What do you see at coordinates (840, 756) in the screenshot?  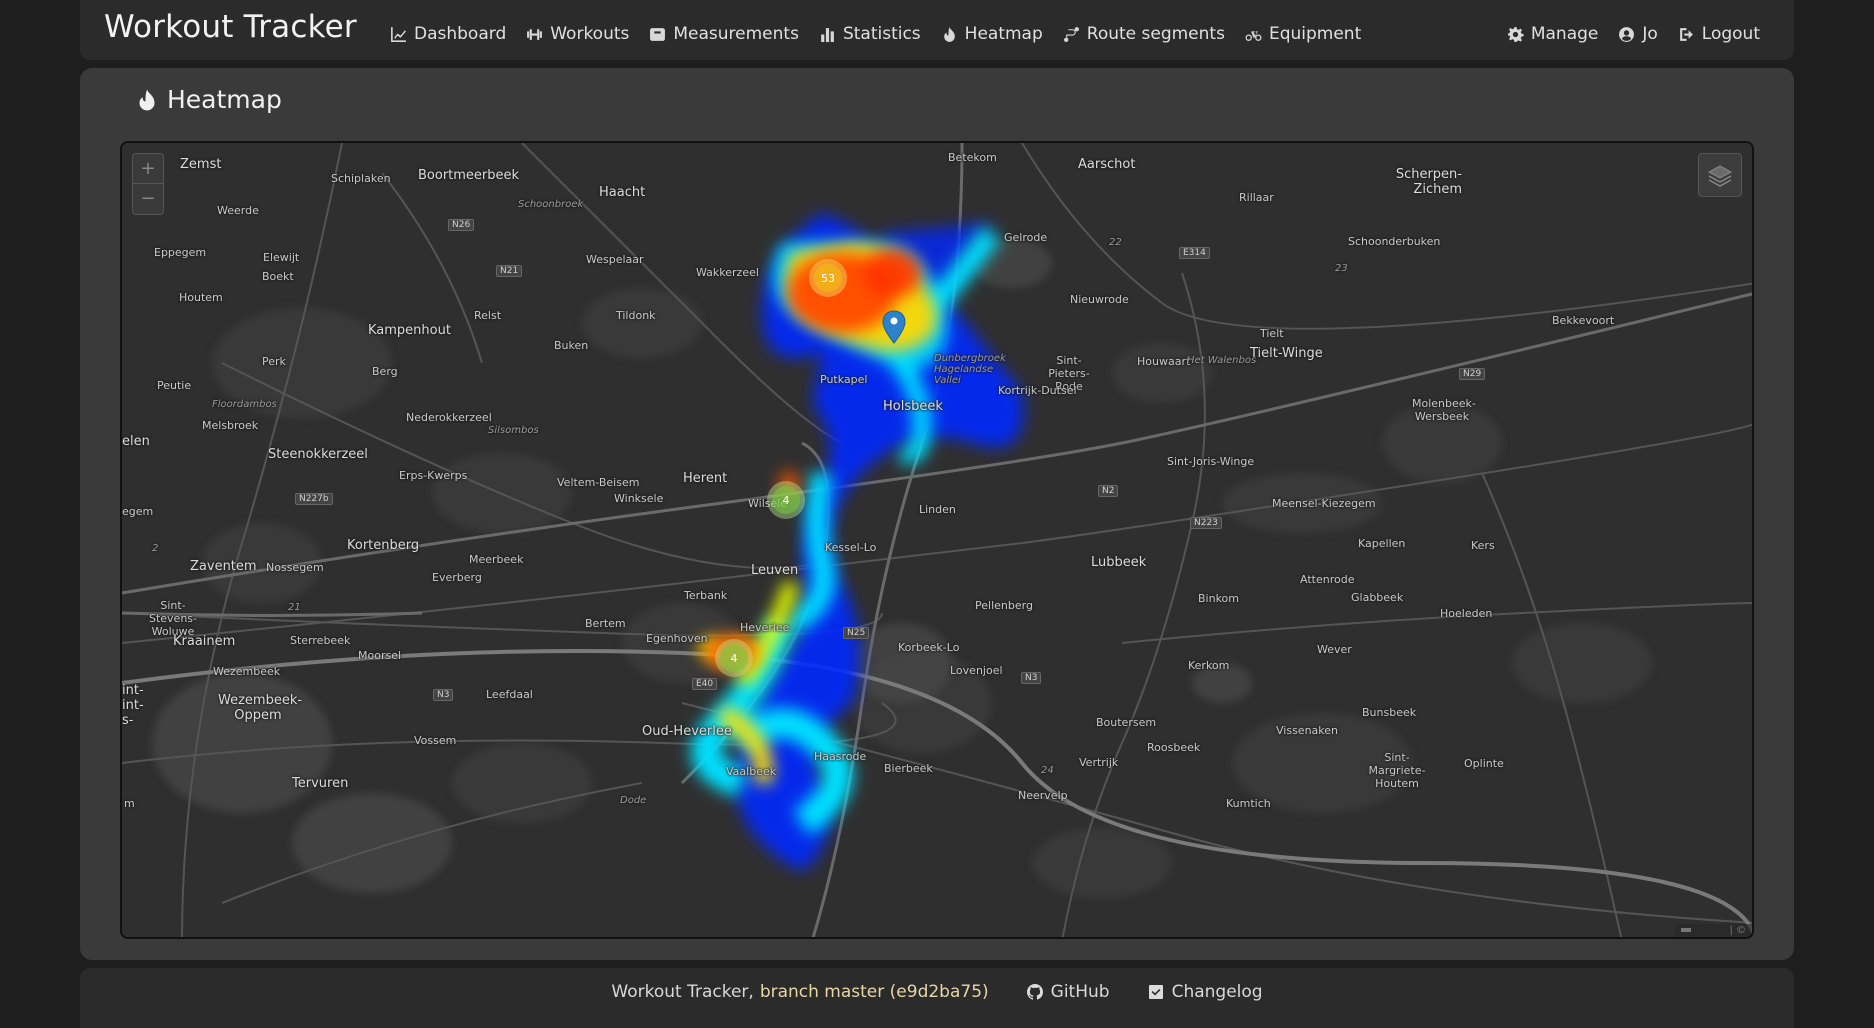 I see `place-label: Haasrode` at bounding box center [840, 756].